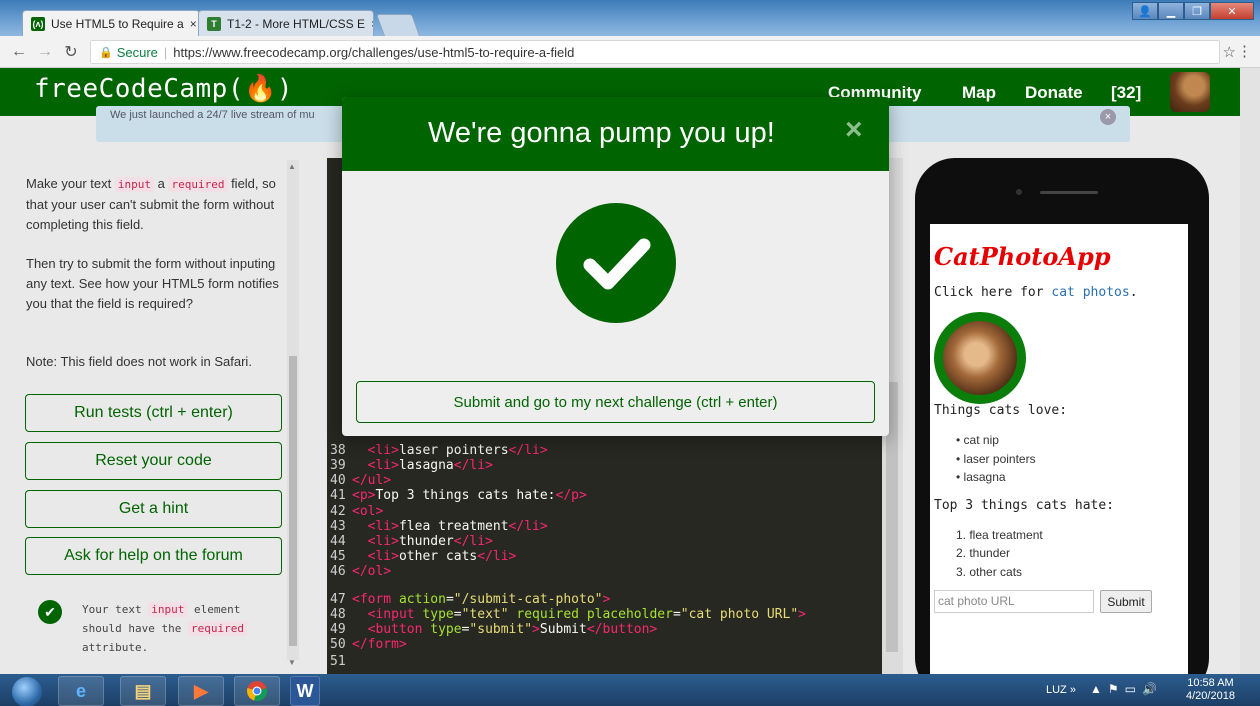  I want to click on code-line-43: 43 <li>flea treatment</li>, so click(439, 526).